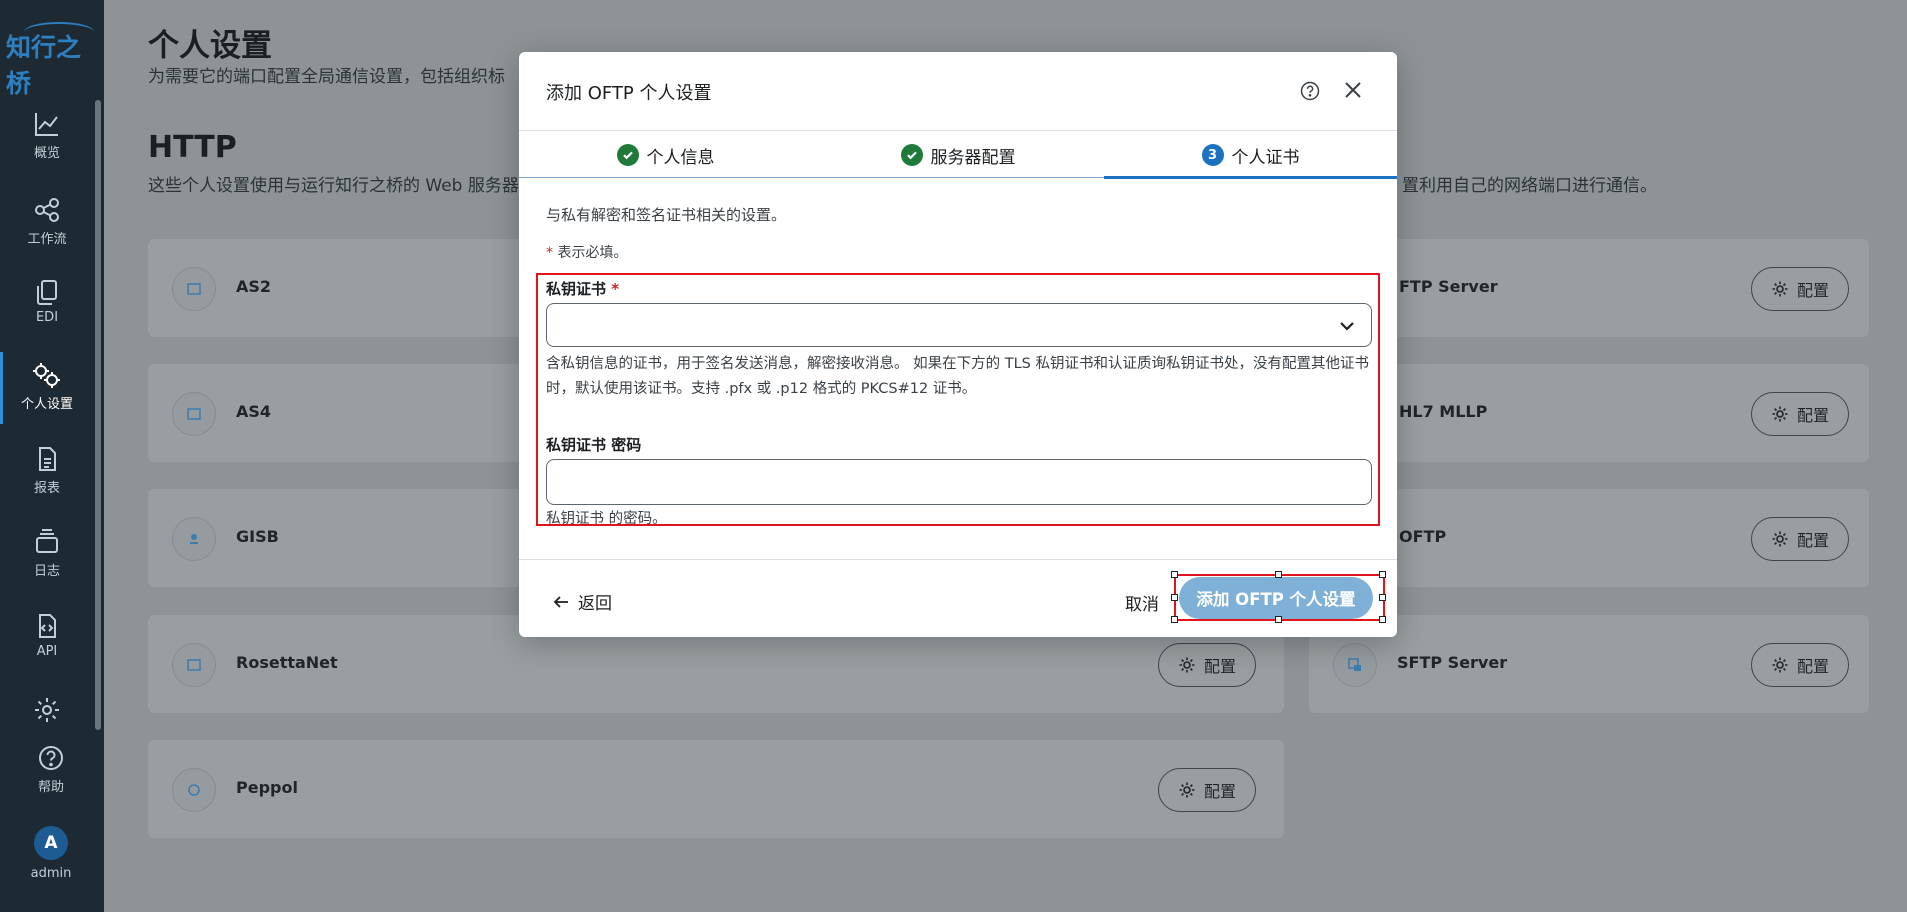 The width and height of the screenshot is (1907, 912). I want to click on sidebar-item-reports: 报表, so click(47, 470).